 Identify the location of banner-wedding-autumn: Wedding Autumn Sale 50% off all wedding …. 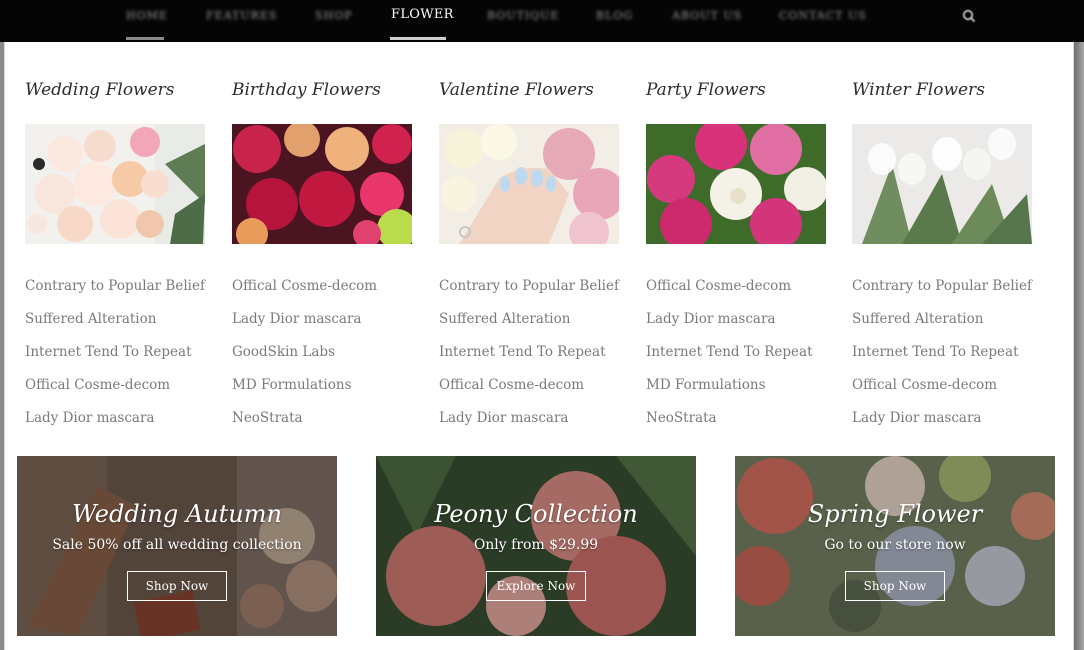
(177, 546).